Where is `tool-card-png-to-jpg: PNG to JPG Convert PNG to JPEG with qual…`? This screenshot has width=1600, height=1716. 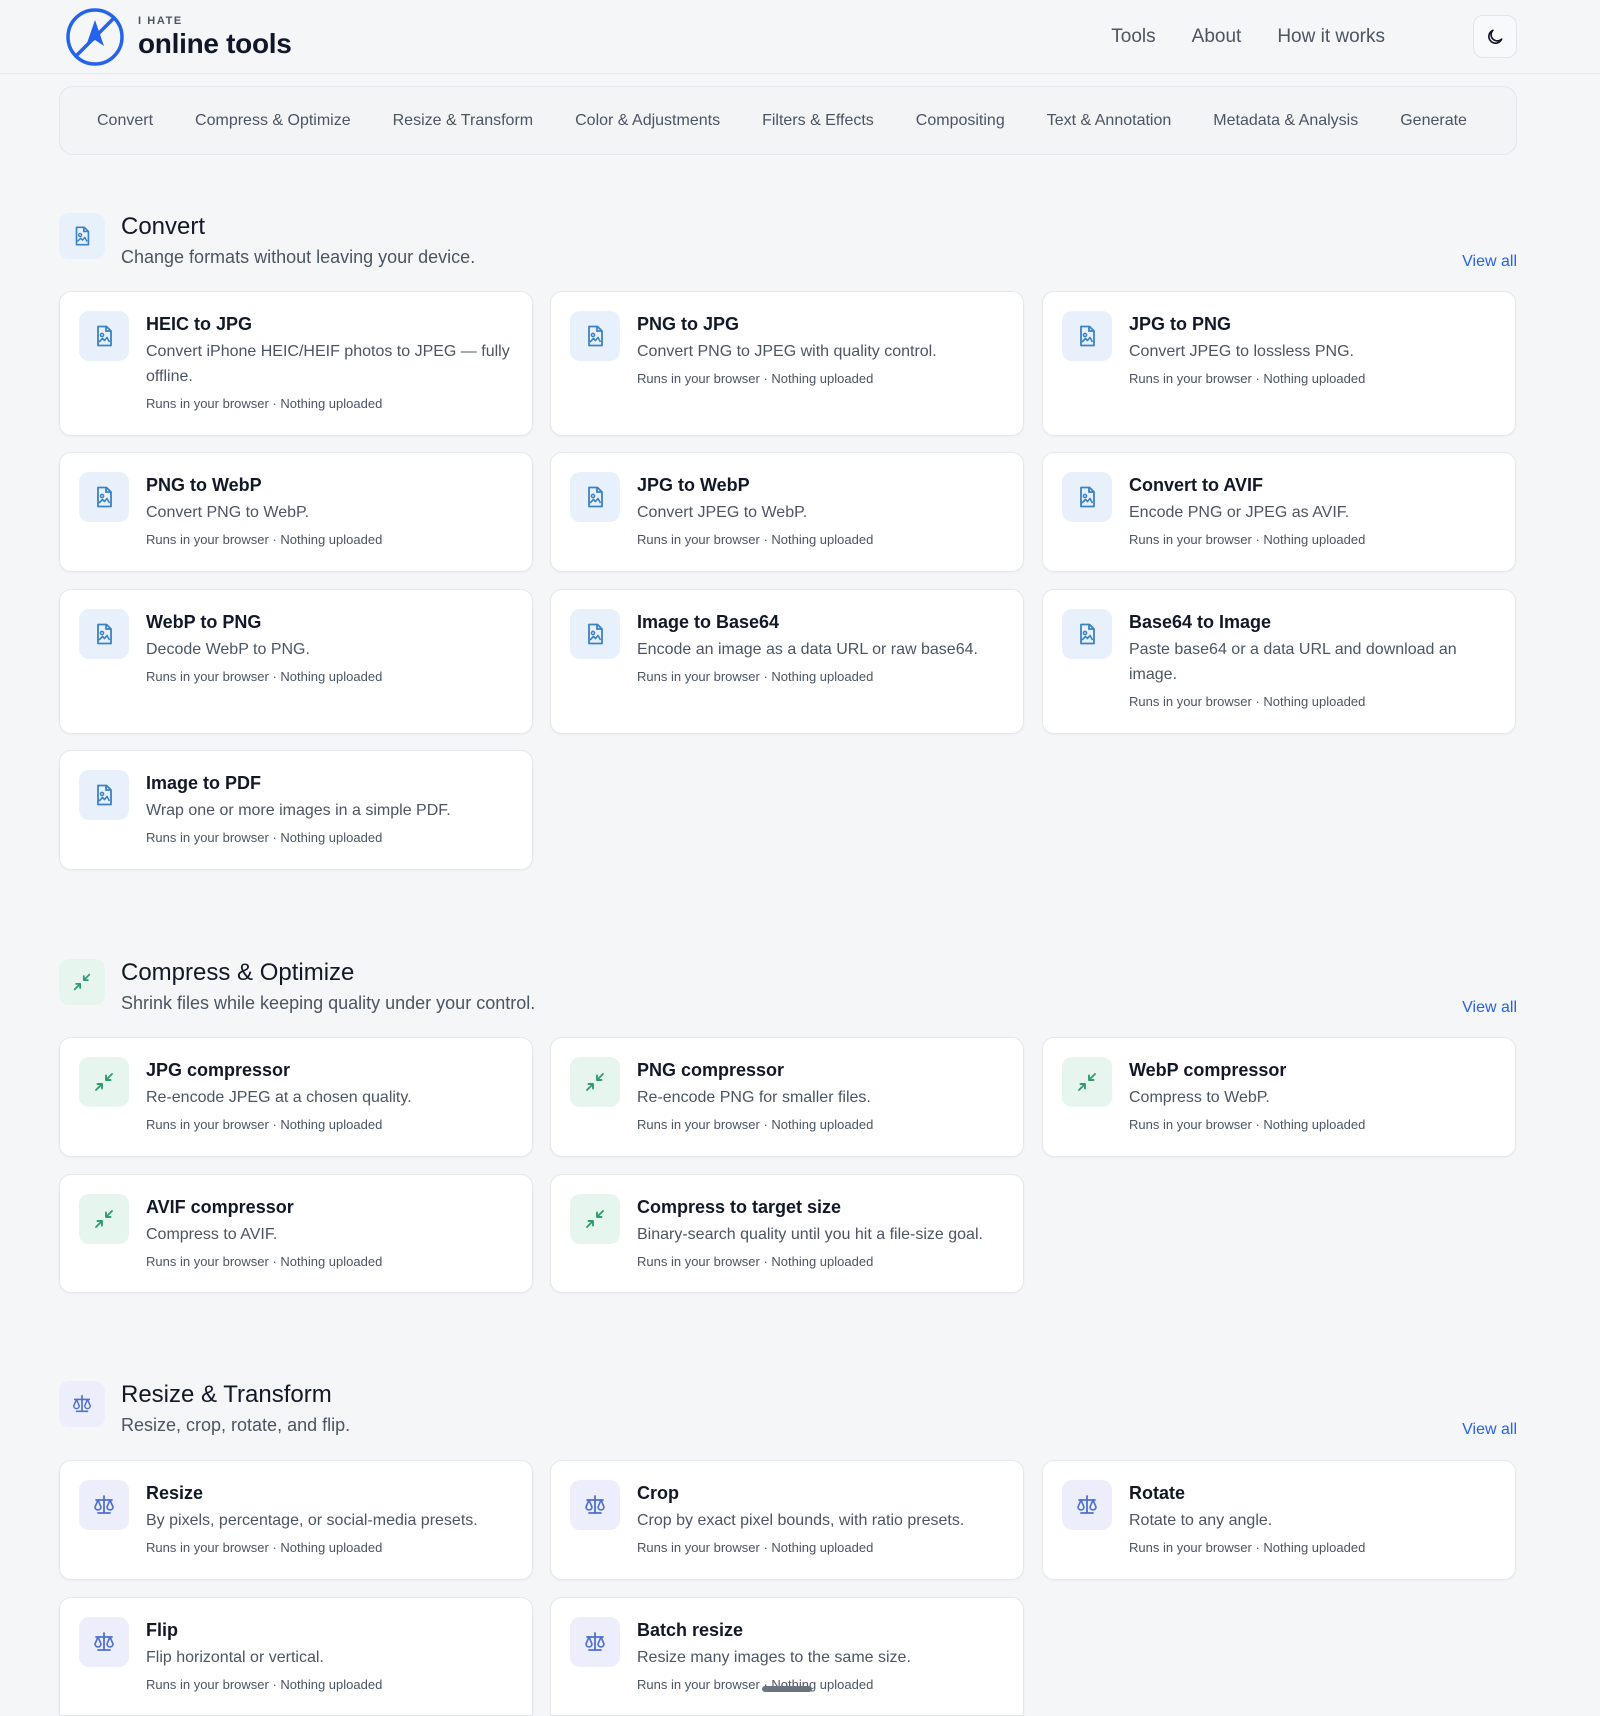 tool-card-png-to-jpg: PNG to JPG Convert PNG to JPEG with qual… is located at coordinates (787, 363).